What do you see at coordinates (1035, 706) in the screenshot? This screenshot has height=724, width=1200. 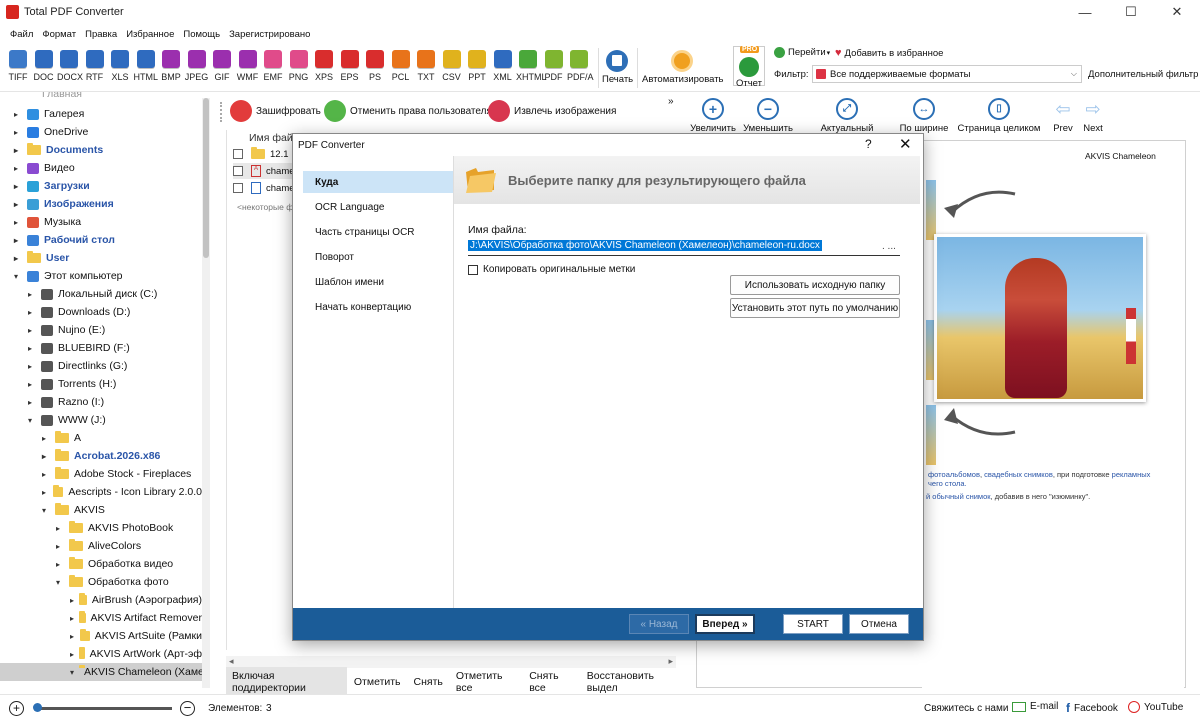 I see `email-link: E-mail` at bounding box center [1035, 706].